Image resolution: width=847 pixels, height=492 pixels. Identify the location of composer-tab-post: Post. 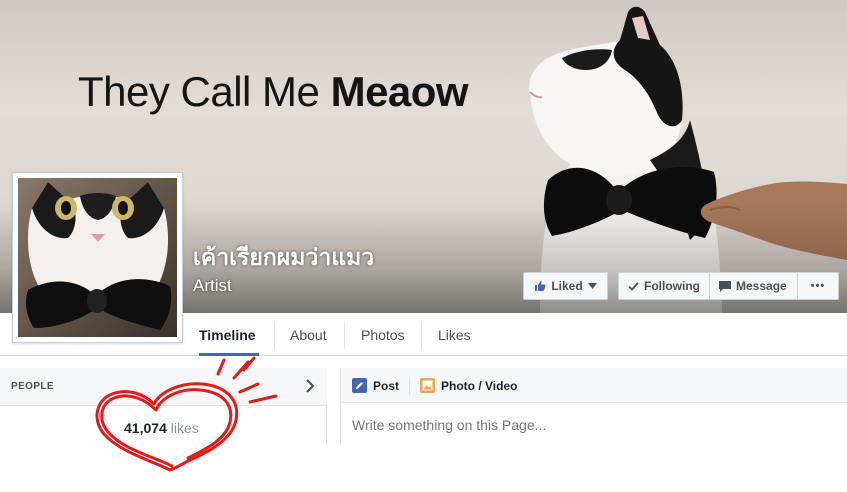
(375, 385).